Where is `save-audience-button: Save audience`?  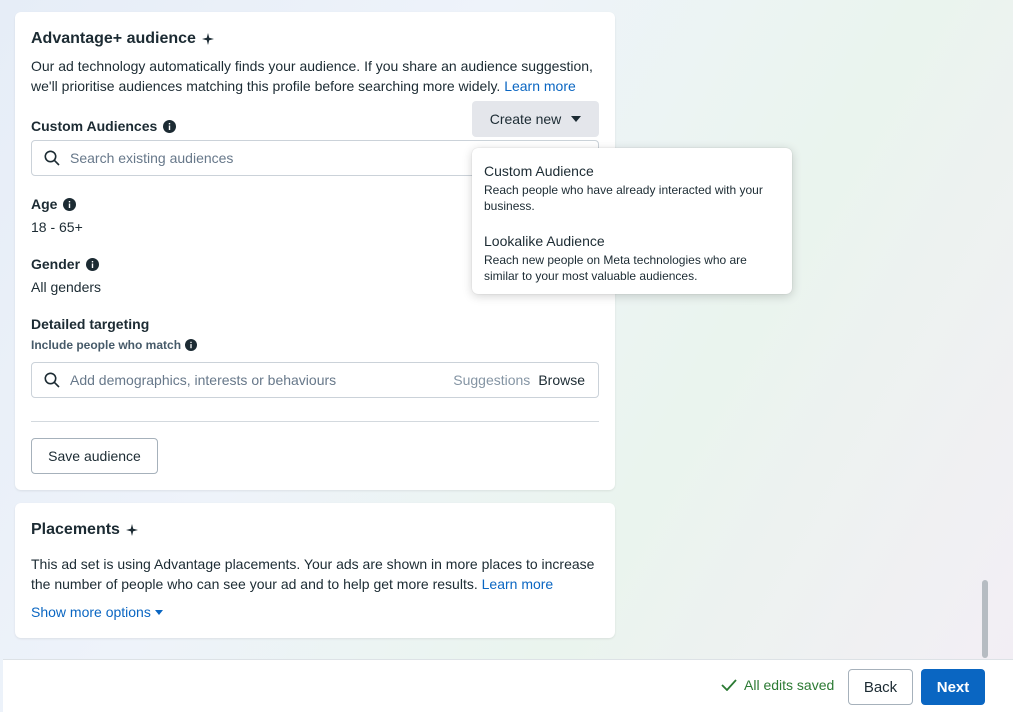
save-audience-button: Save audience is located at coordinates (94, 456).